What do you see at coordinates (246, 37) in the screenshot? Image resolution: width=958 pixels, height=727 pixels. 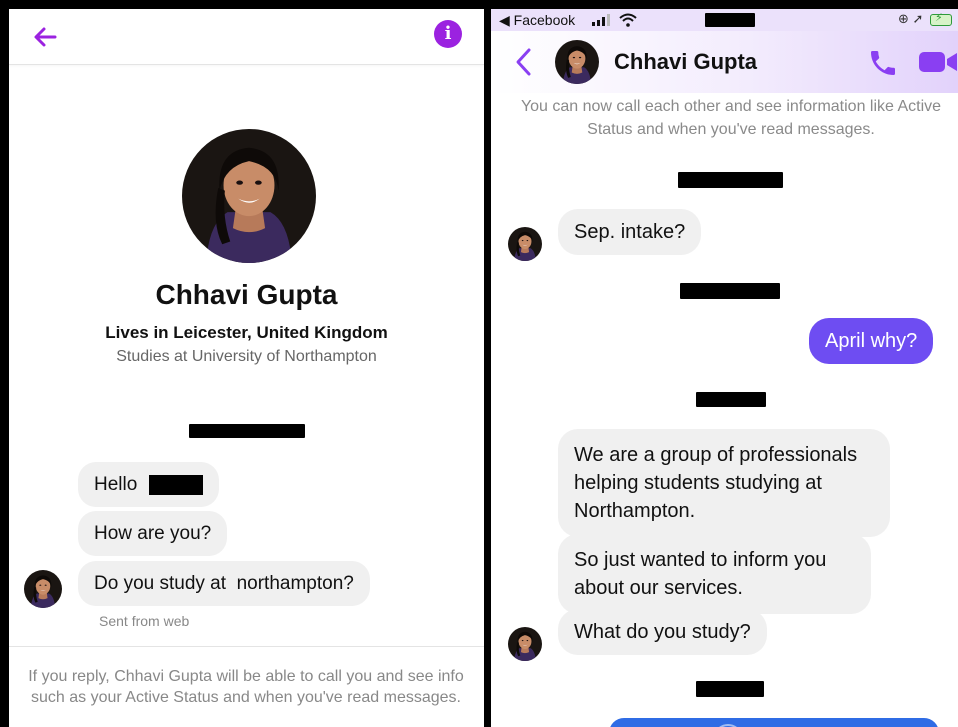 I see `left-header: i` at bounding box center [246, 37].